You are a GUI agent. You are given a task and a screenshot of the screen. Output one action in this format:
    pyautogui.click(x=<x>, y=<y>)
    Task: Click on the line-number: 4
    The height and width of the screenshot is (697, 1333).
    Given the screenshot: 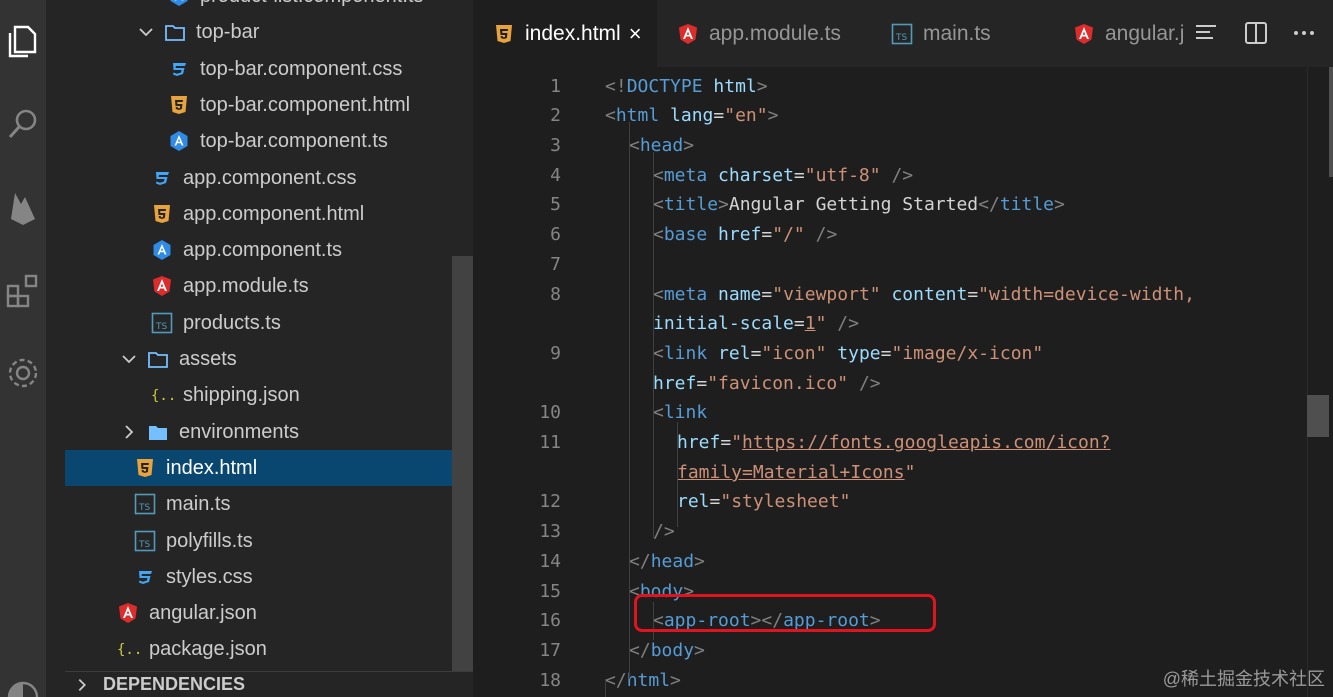 What is the action you would take?
    pyautogui.click(x=555, y=175)
    